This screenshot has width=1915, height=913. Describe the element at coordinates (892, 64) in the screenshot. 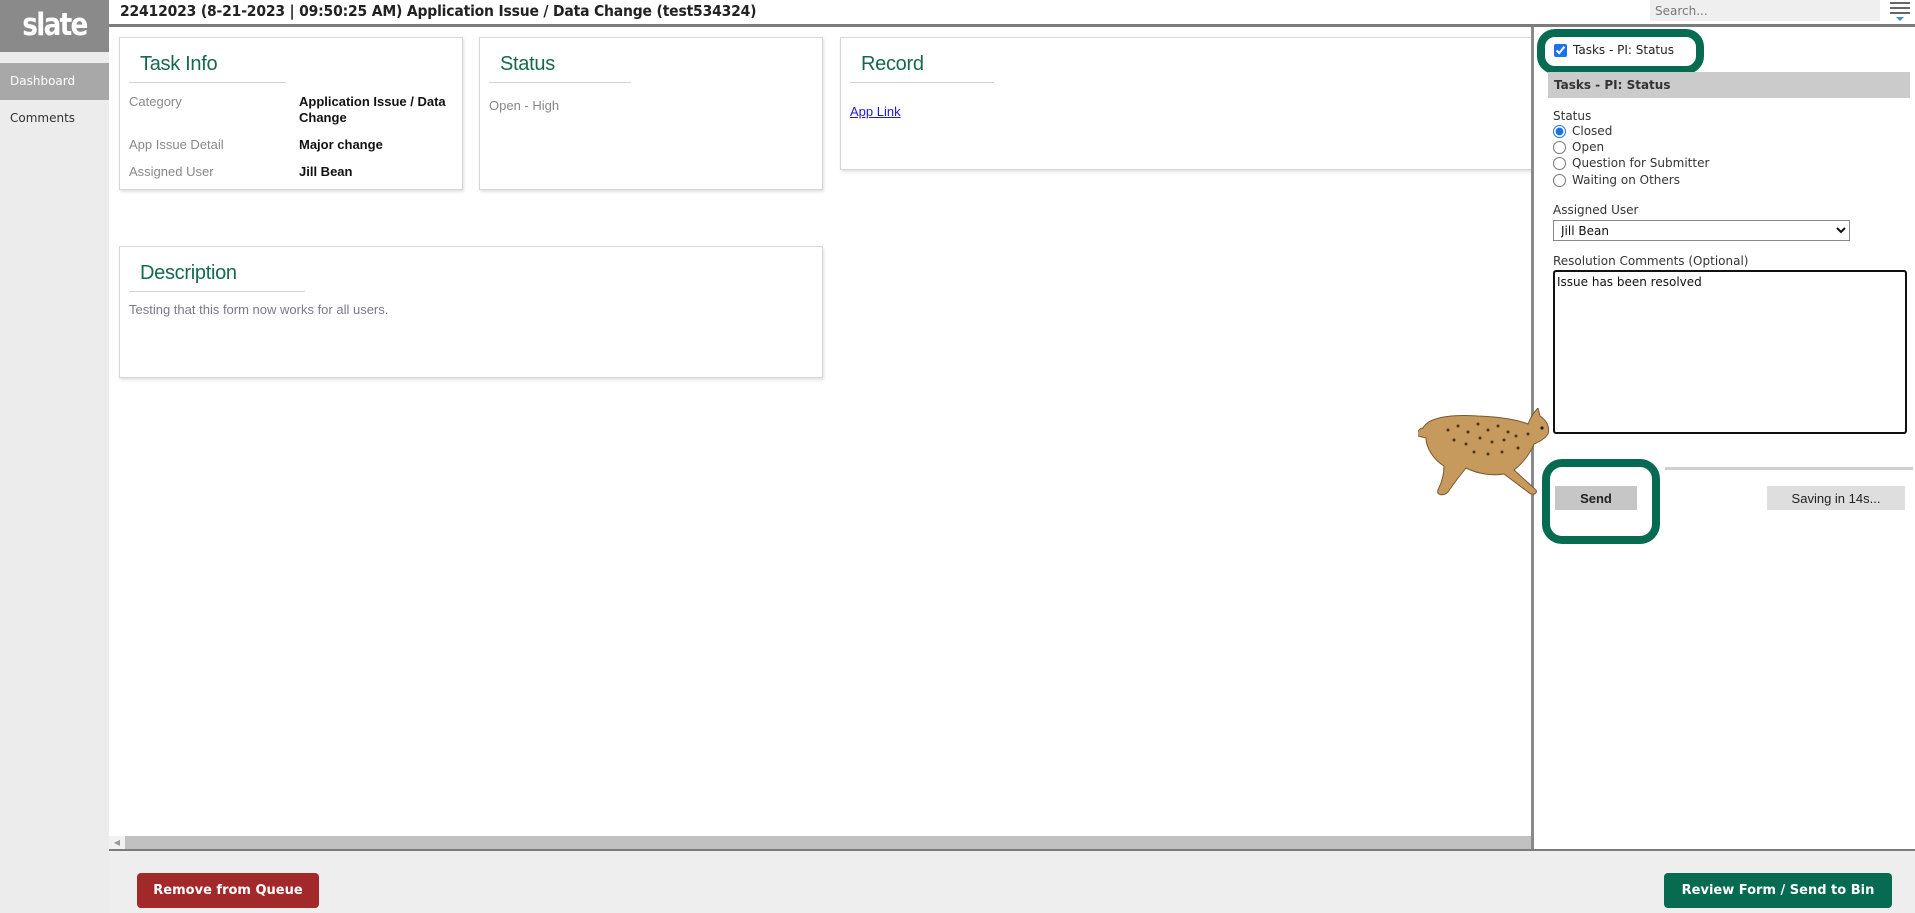

I see `record-title: Record` at that location.